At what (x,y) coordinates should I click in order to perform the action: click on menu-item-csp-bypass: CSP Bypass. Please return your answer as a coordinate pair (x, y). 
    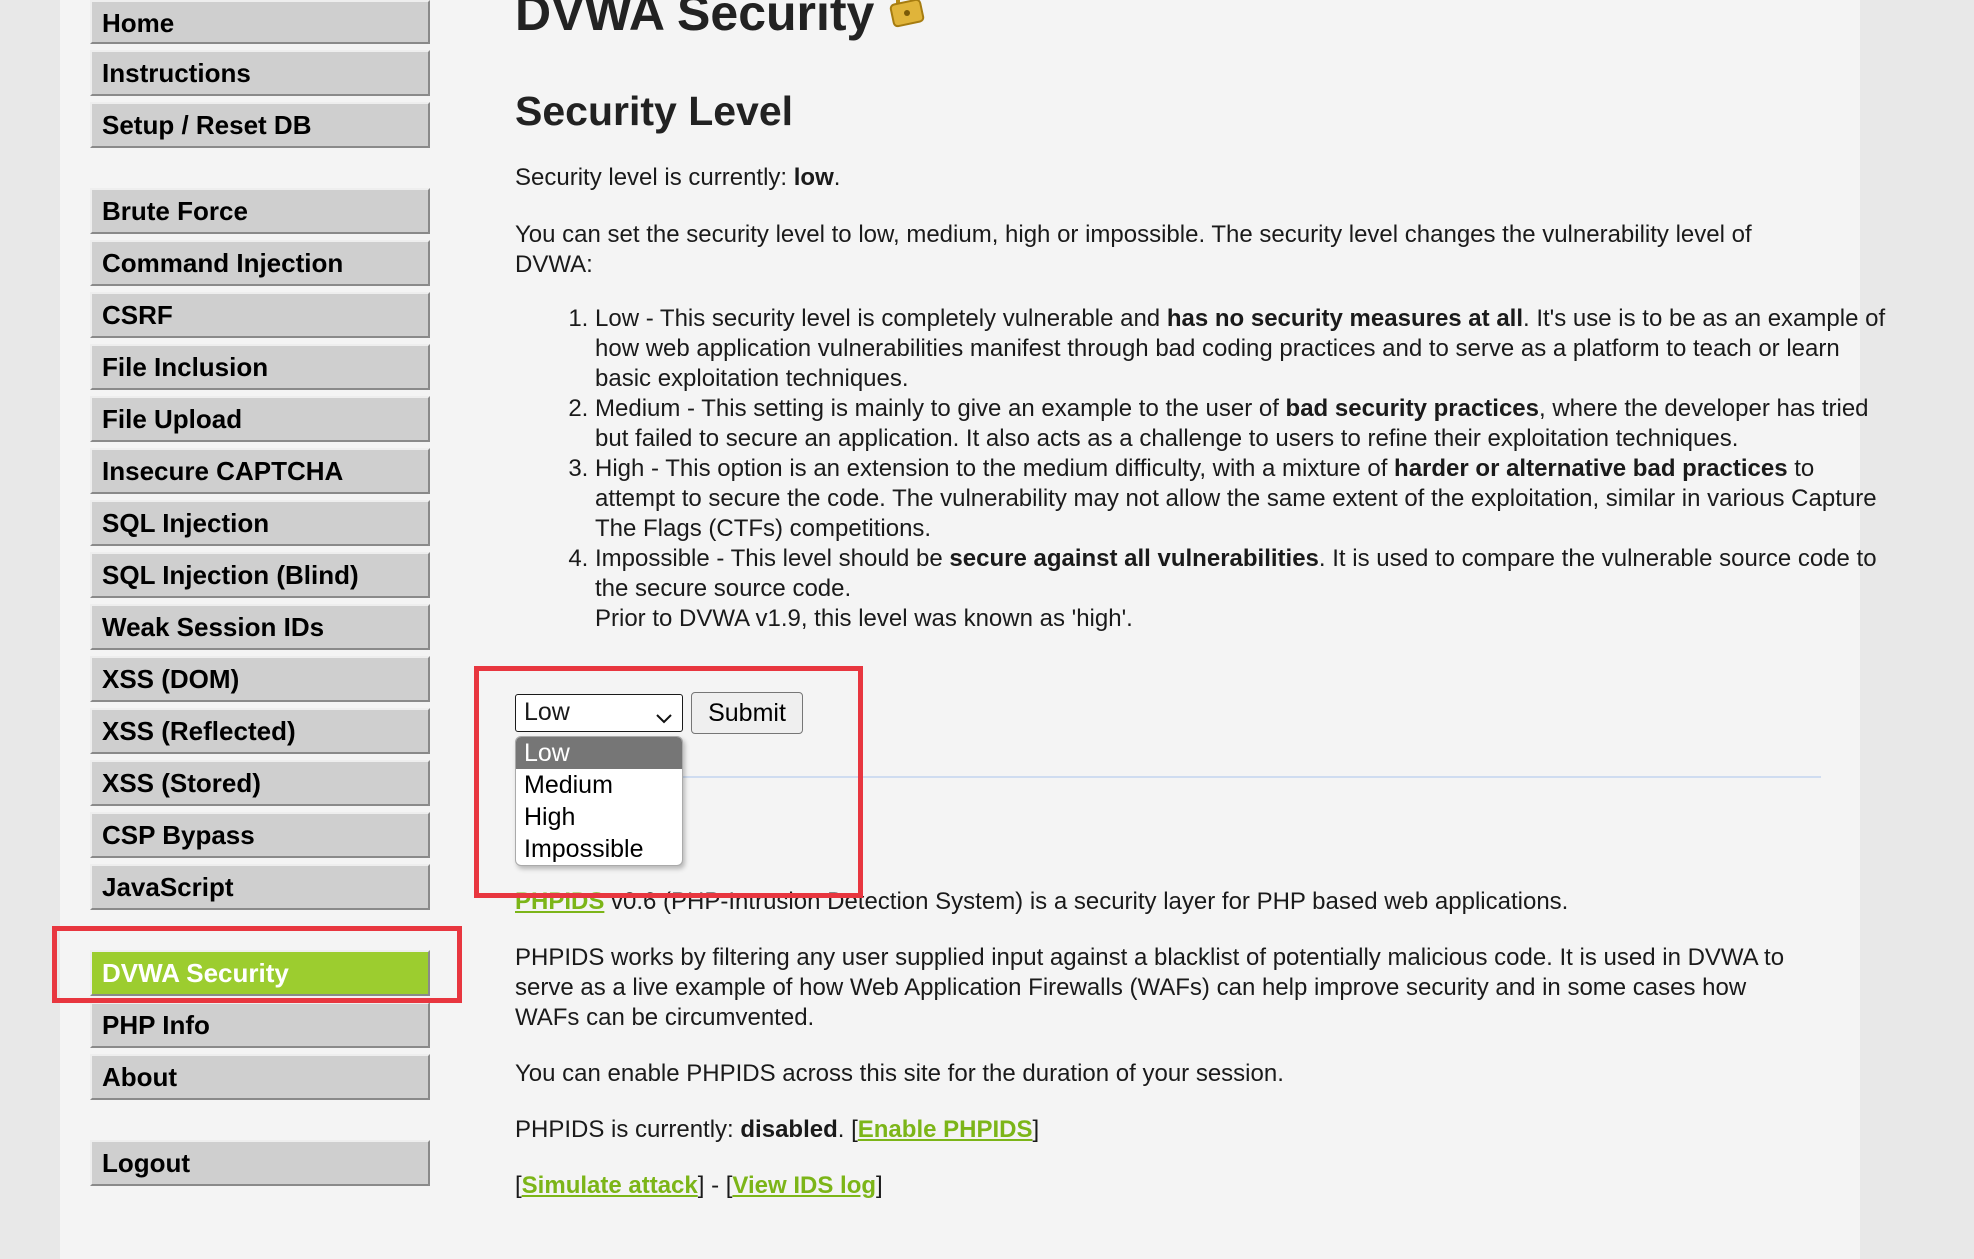
    Looking at the image, I should click on (260, 835).